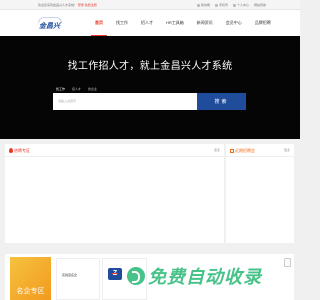  Describe the element at coordinates (30, 278) in the screenshot. I see `famous-label: 名企专区` at that location.